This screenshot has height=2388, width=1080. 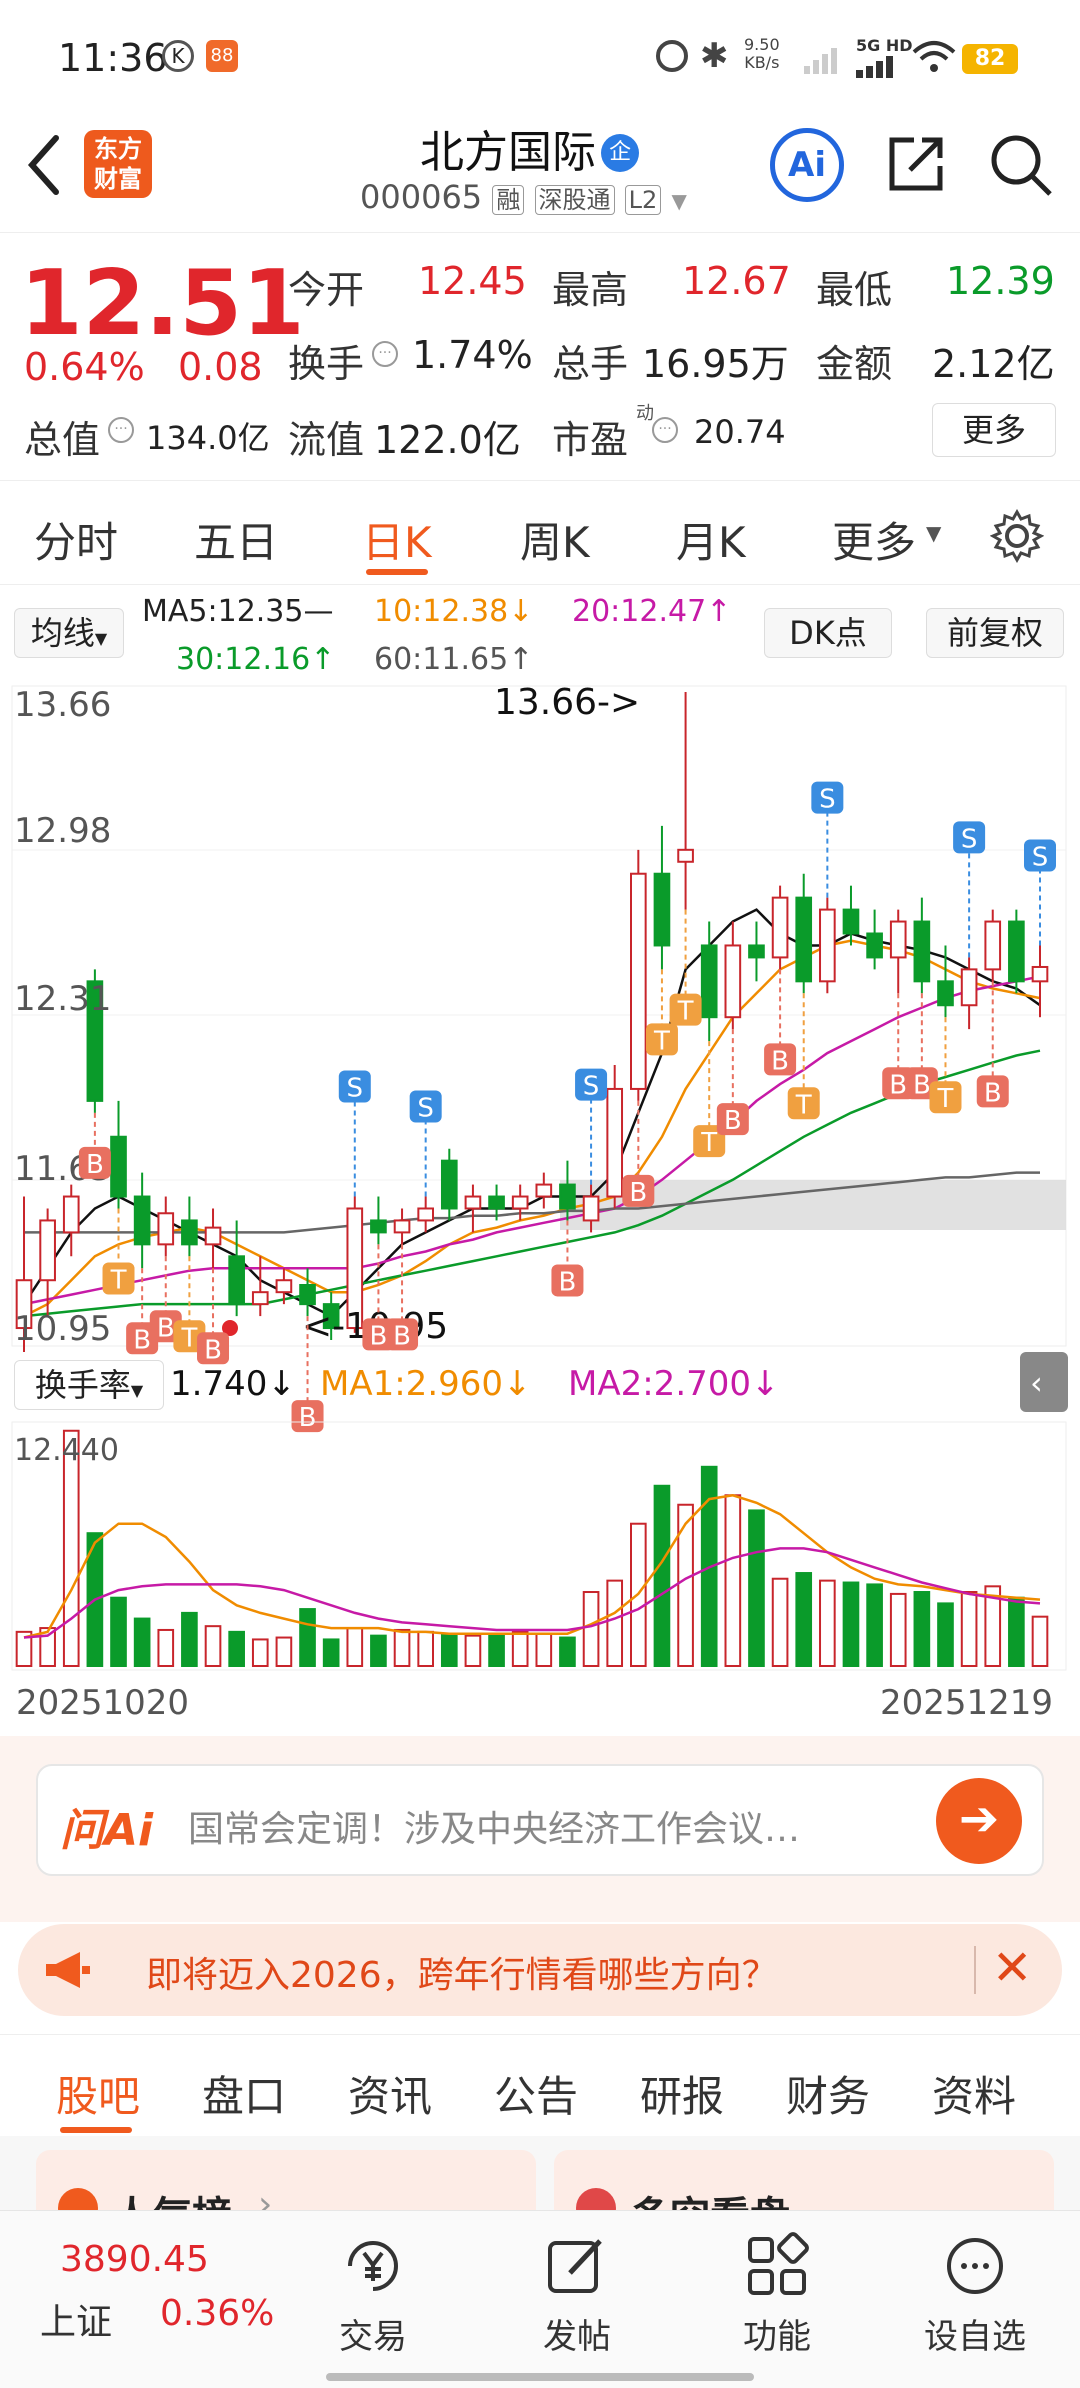 What do you see at coordinates (472, 355) in the screenshot?
I see `turnover-value: 1.74%` at bounding box center [472, 355].